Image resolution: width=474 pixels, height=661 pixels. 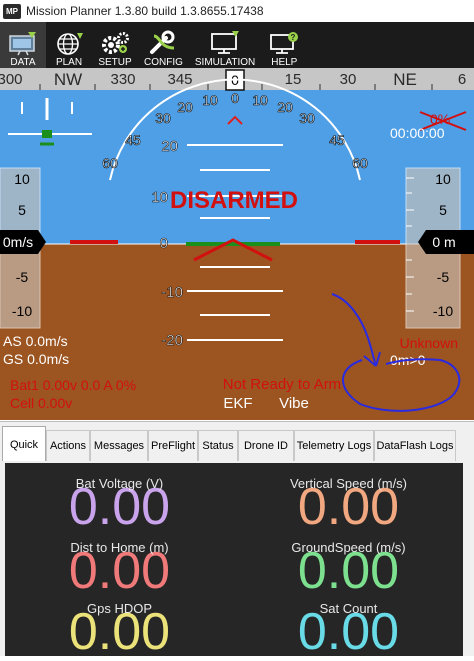 What do you see at coordinates (179, 79) in the screenshot?
I see `heading-tick-label: 345` at bounding box center [179, 79].